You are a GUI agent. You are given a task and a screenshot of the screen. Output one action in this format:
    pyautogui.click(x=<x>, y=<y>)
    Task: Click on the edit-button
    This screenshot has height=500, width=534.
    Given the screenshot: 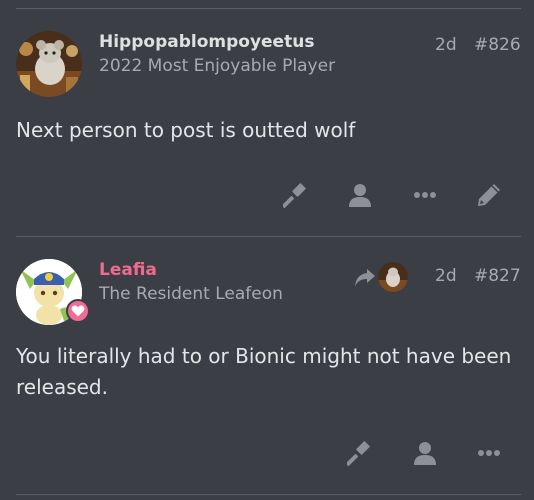 What is the action you would take?
    pyautogui.click(x=489, y=195)
    